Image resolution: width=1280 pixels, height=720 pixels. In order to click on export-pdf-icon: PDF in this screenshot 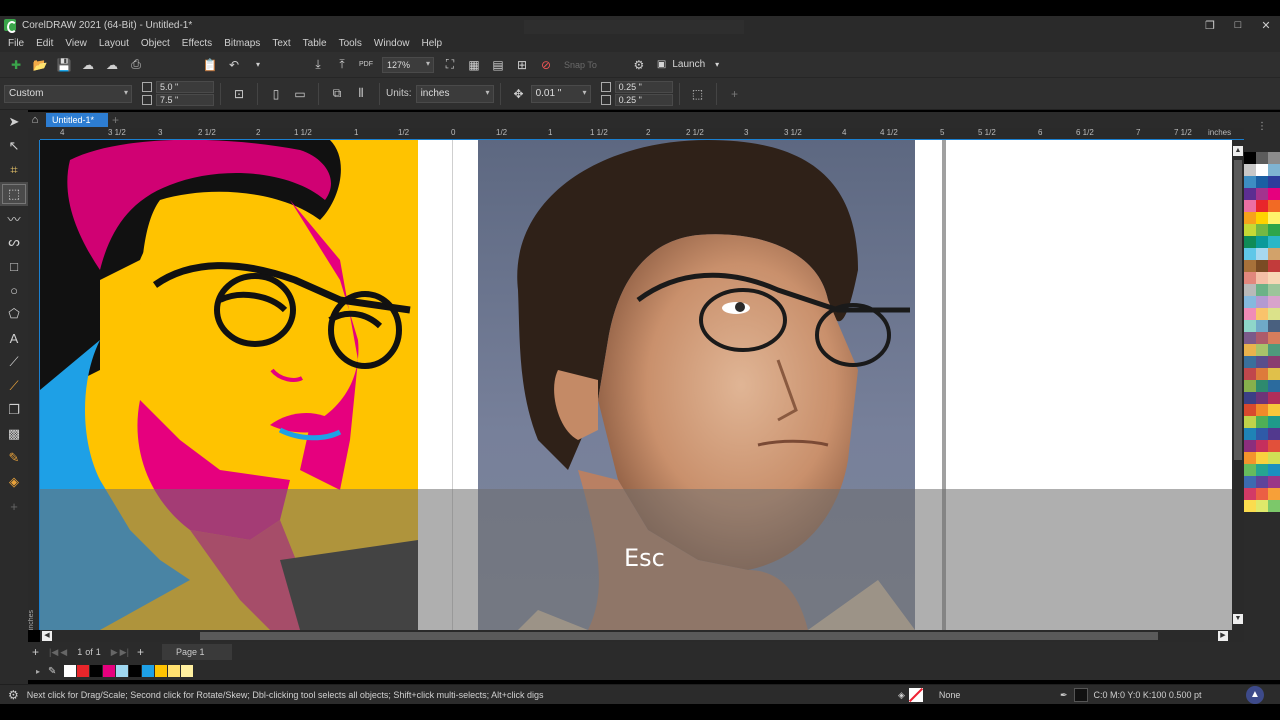, I will do `click(366, 65)`.